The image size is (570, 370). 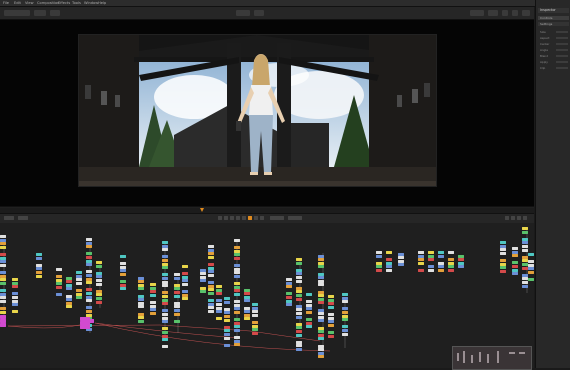 I want to click on fit-button, so click(x=55, y=13).